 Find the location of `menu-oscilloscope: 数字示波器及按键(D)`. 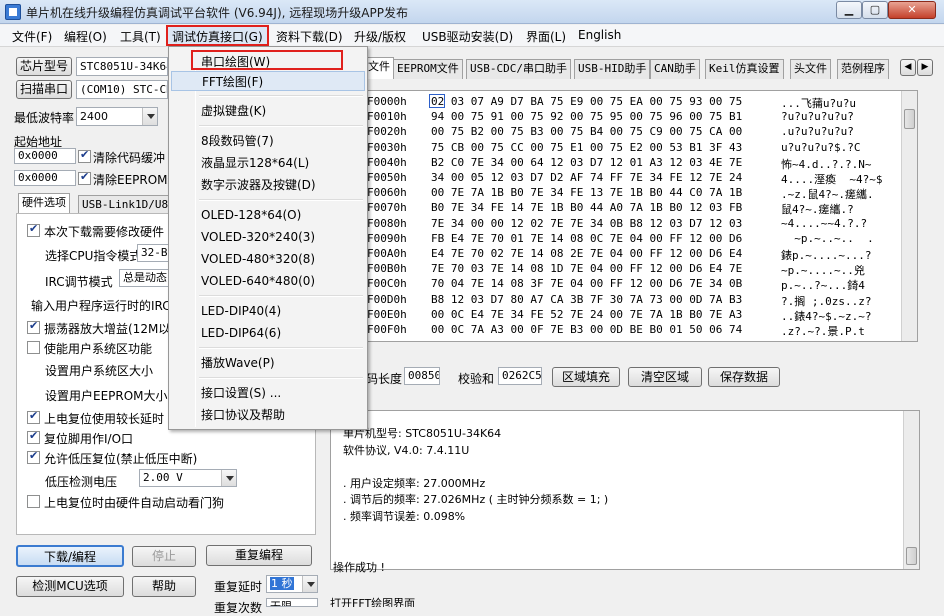

menu-oscilloscope: 数字示波器及按键(D) is located at coordinates (268, 185).